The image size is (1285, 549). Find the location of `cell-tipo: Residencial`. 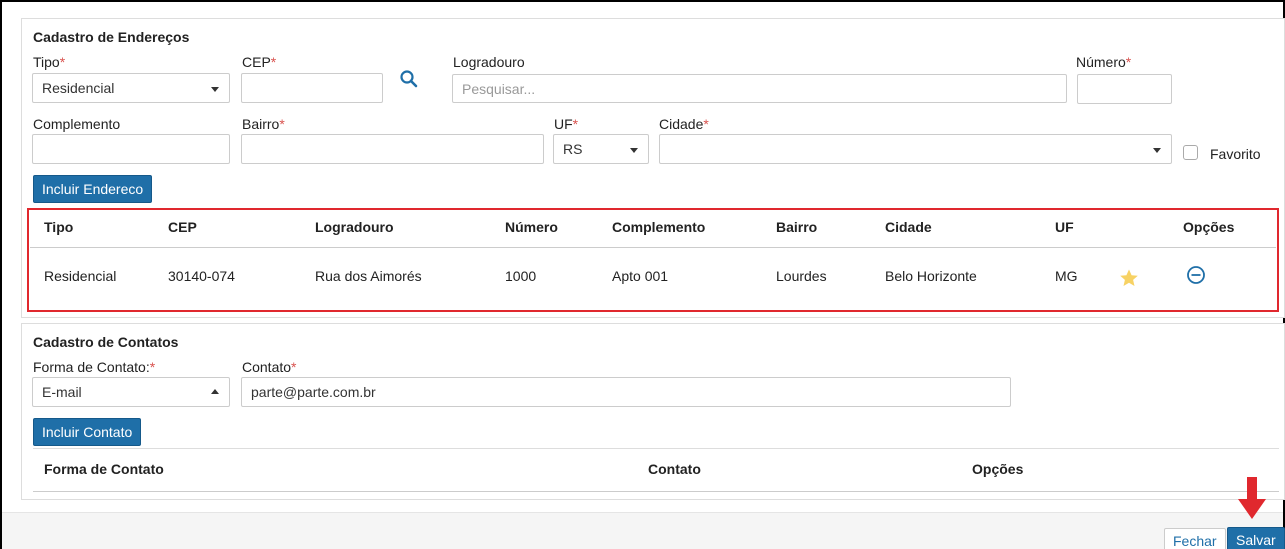

cell-tipo: Residencial is located at coordinates (80, 276).